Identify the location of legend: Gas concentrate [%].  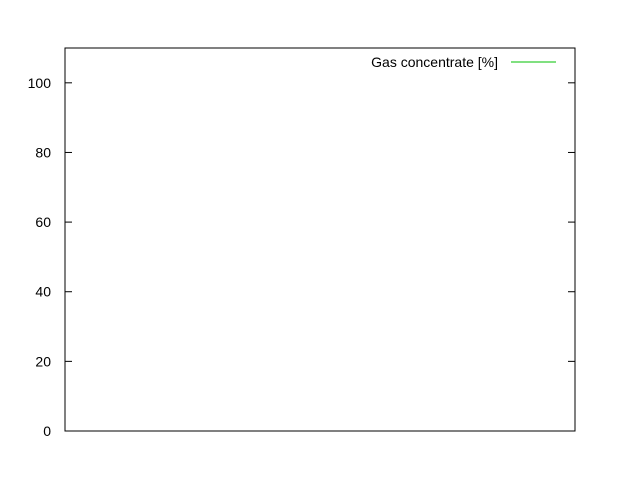
(463, 62).